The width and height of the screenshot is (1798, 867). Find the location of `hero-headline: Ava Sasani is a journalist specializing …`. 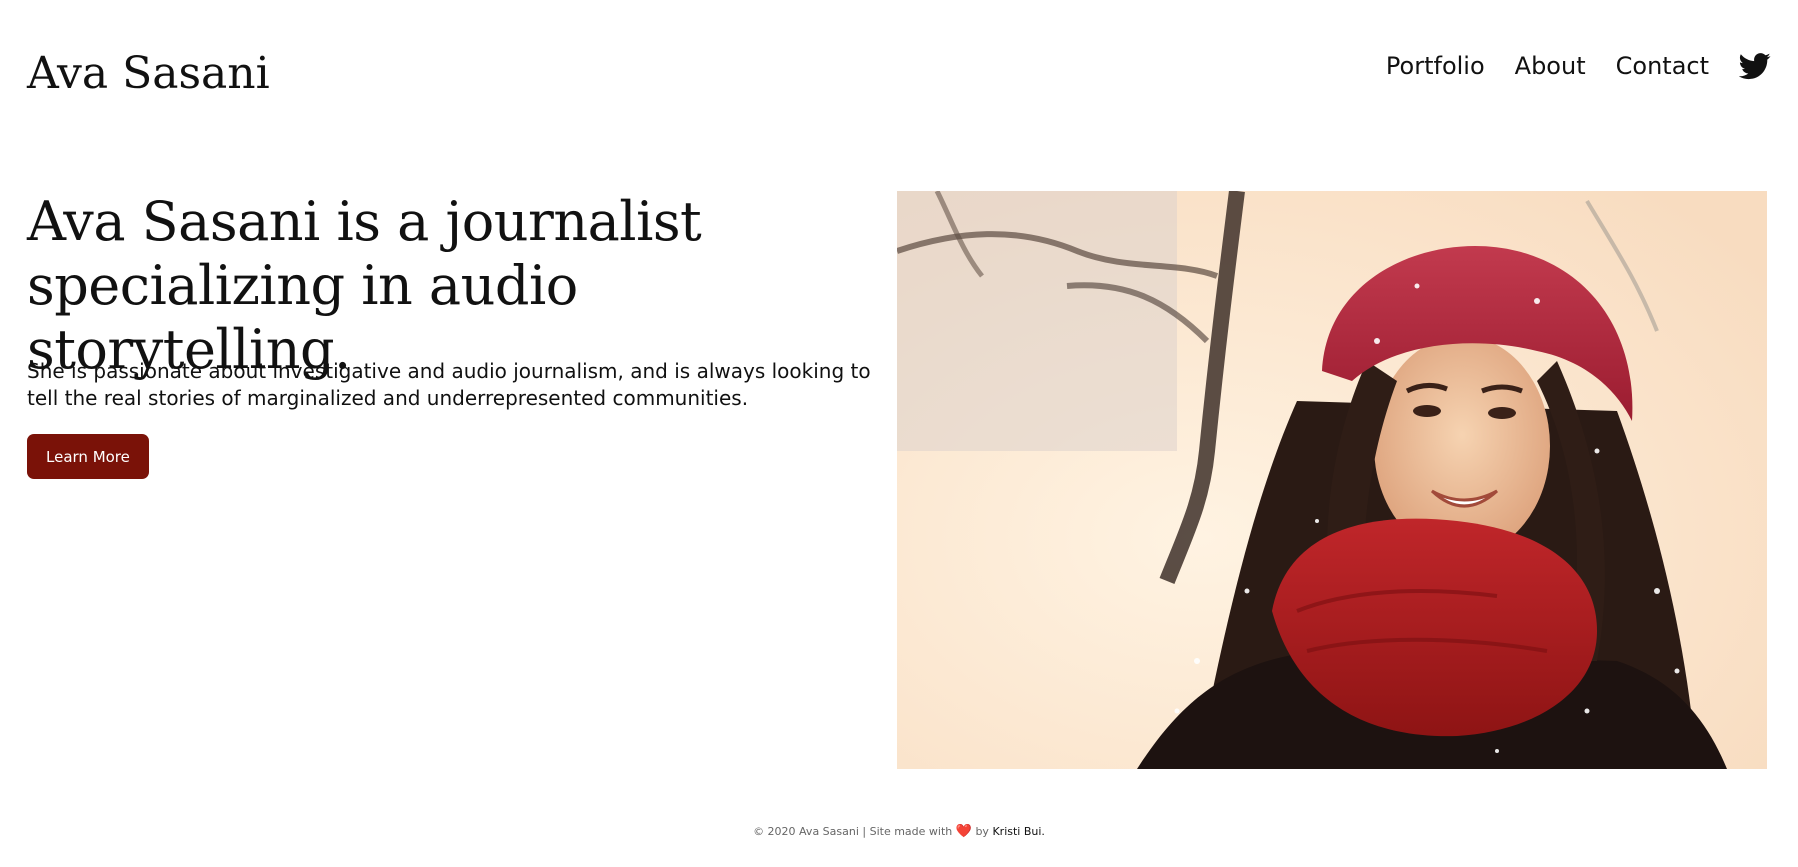

hero-headline: Ava Sasani is a journalist specializing … is located at coordinates (364, 285).